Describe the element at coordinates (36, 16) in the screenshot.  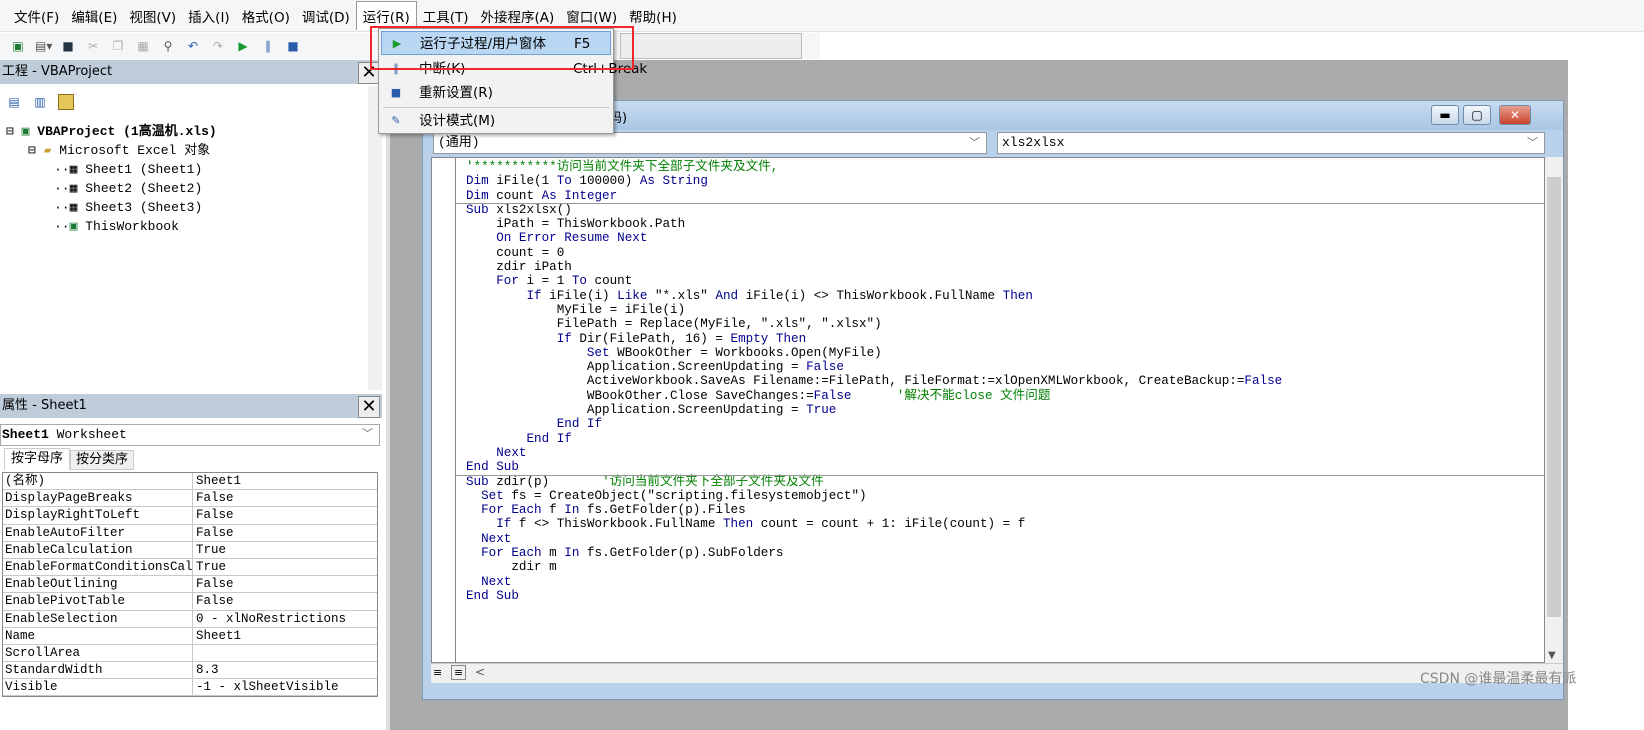
I see `menu-0: 文件(F)` at that location.